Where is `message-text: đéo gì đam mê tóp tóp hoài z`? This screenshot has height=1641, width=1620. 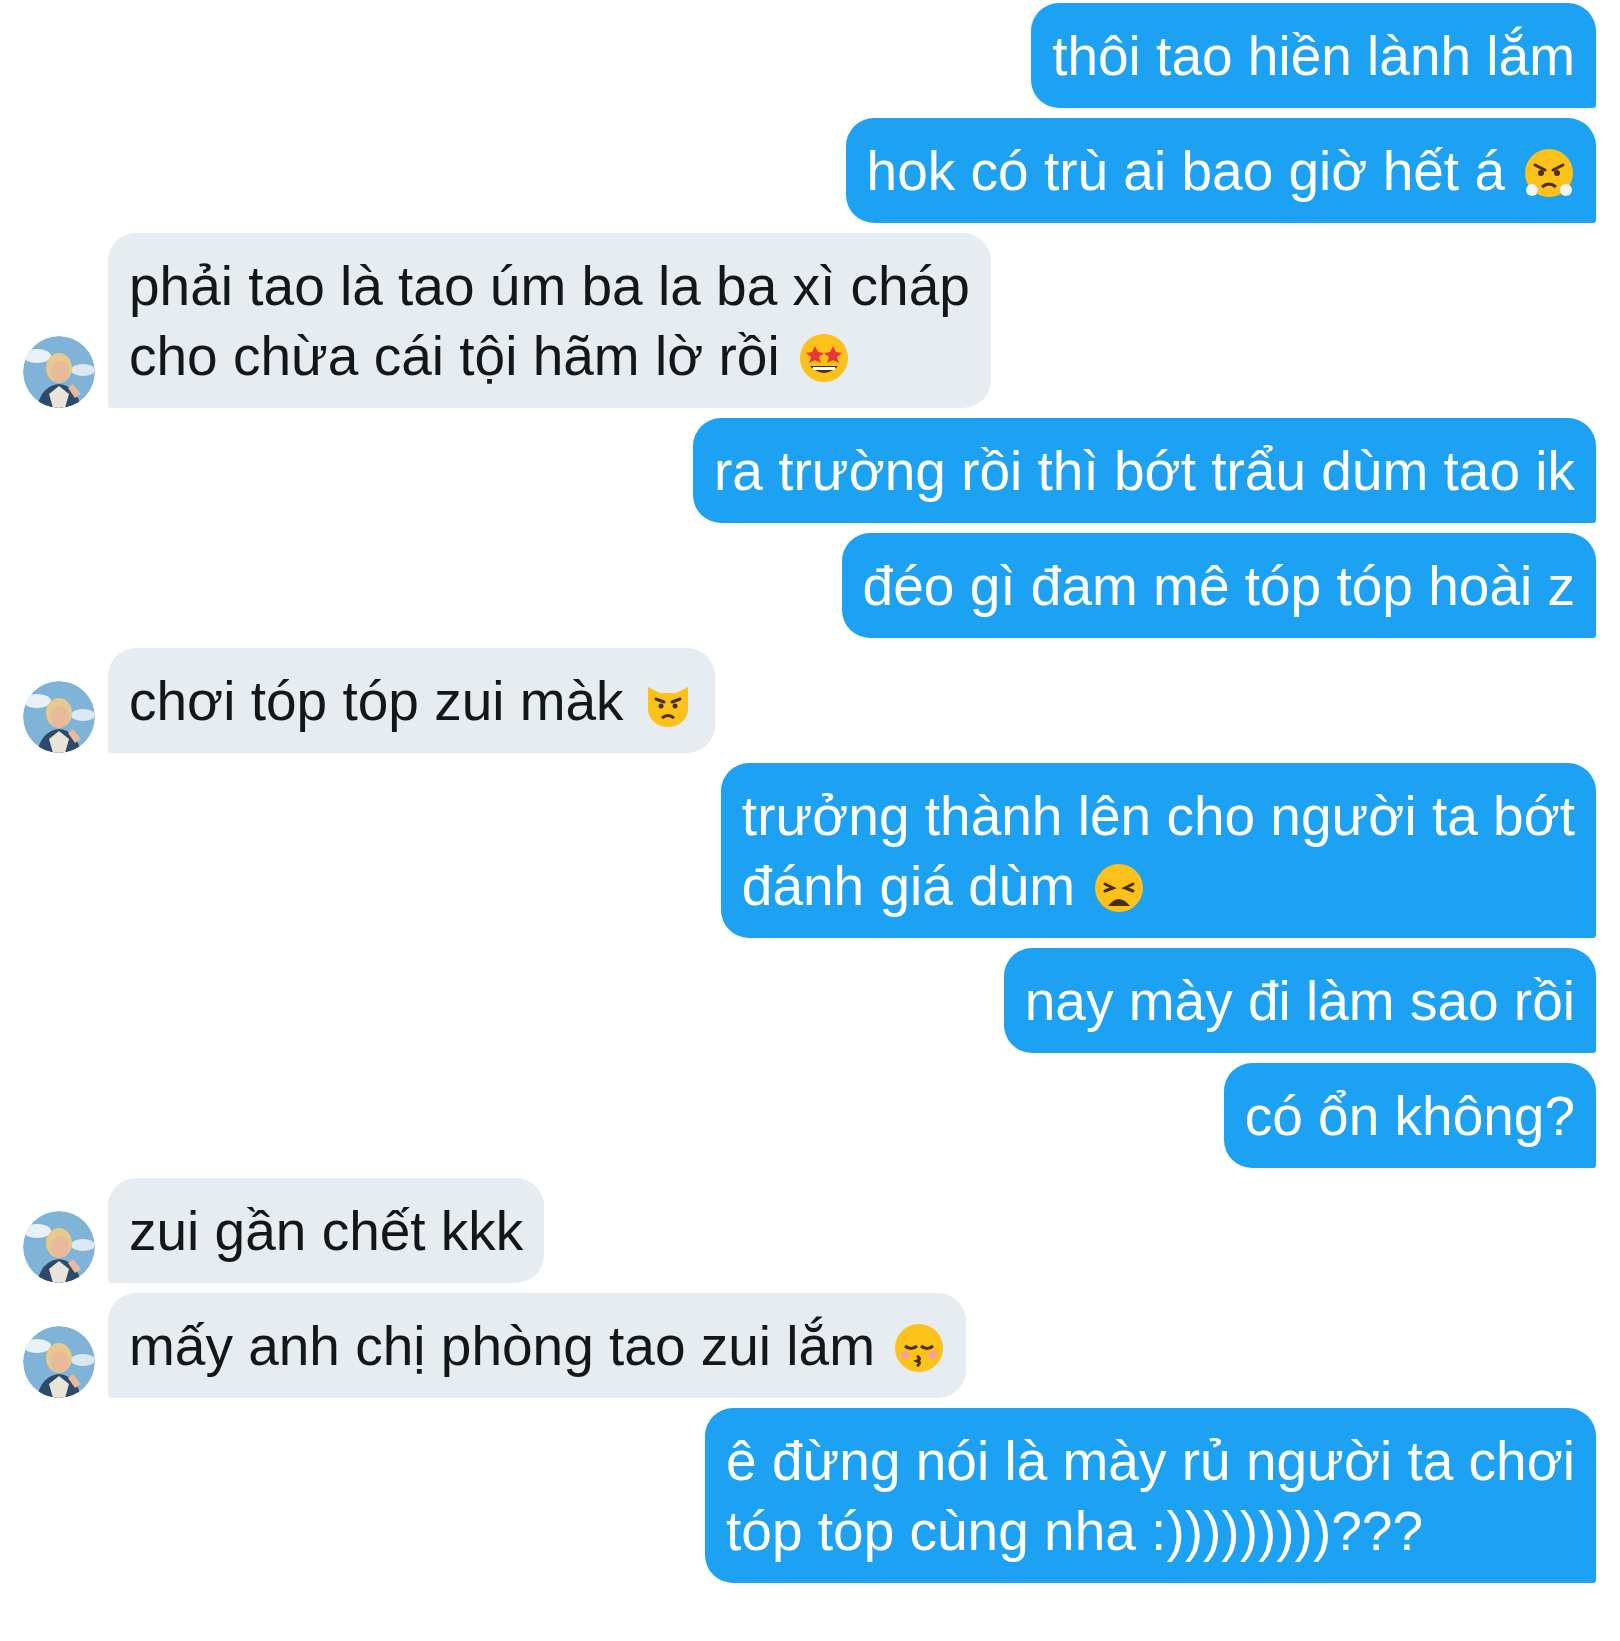 message-text: đéo gì đam mê tóp tóp hoài z is located at coordinates (1218, 586).